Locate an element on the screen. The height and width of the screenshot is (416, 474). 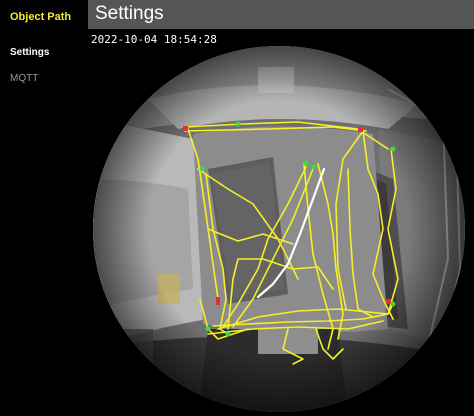
sidebar-item-settings: Settings is located at coordinates (29, 52).